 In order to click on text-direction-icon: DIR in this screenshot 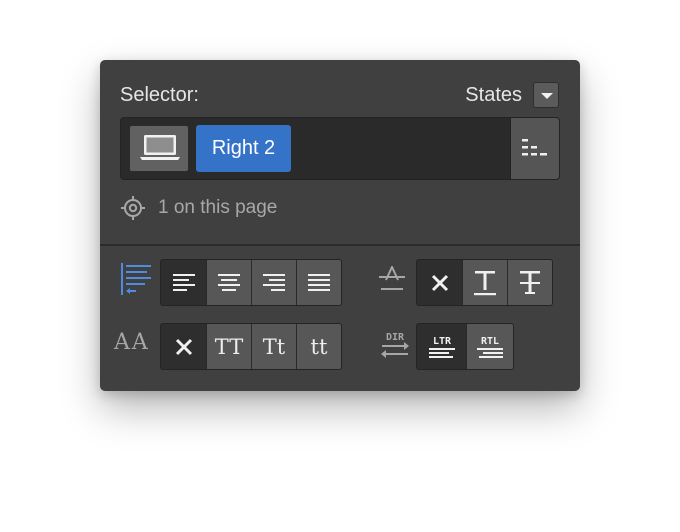, I will do `click(395, 345)`.